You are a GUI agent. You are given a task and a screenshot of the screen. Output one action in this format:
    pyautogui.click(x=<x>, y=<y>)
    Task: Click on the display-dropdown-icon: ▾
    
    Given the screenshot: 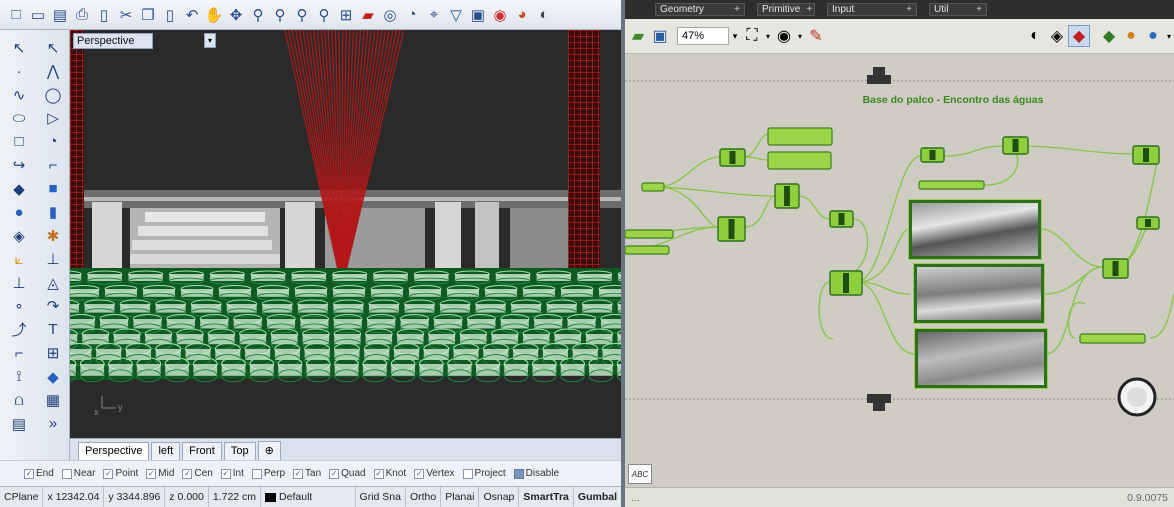 What is the action you would take?
    pyautogui.click(x=1169, y=36)
    